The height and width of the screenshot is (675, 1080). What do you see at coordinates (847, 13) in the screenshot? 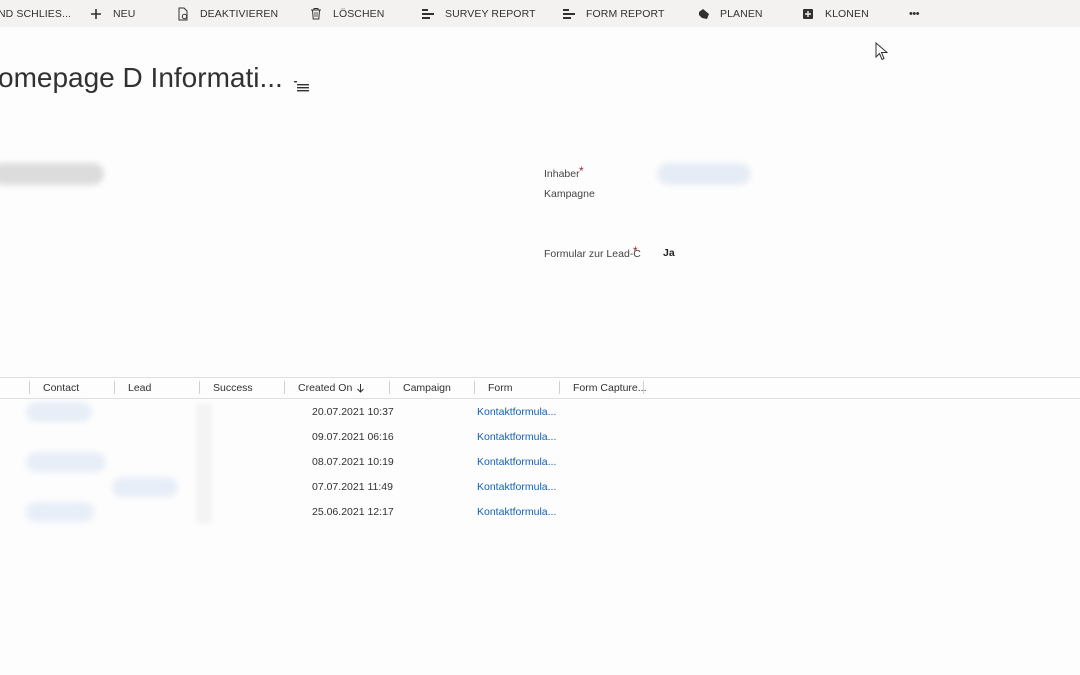
I see `clone-label: KLONEN` at bounding box center [847, 13].